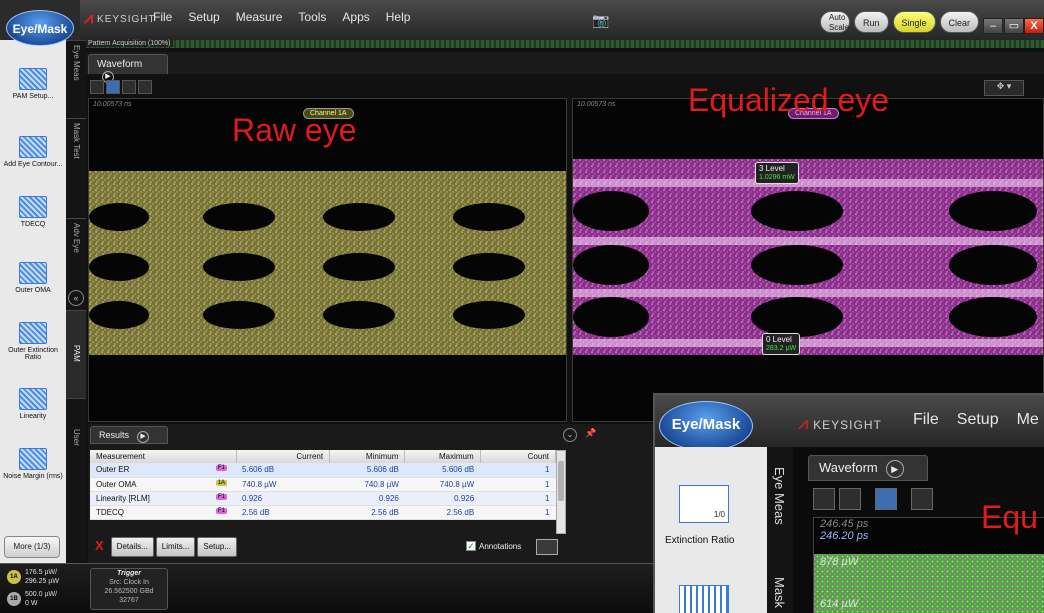  What do you see at coordinates (704, 599) in the screenshot?
I see `zoom-mask-icon` at bounding box center [704, 599].